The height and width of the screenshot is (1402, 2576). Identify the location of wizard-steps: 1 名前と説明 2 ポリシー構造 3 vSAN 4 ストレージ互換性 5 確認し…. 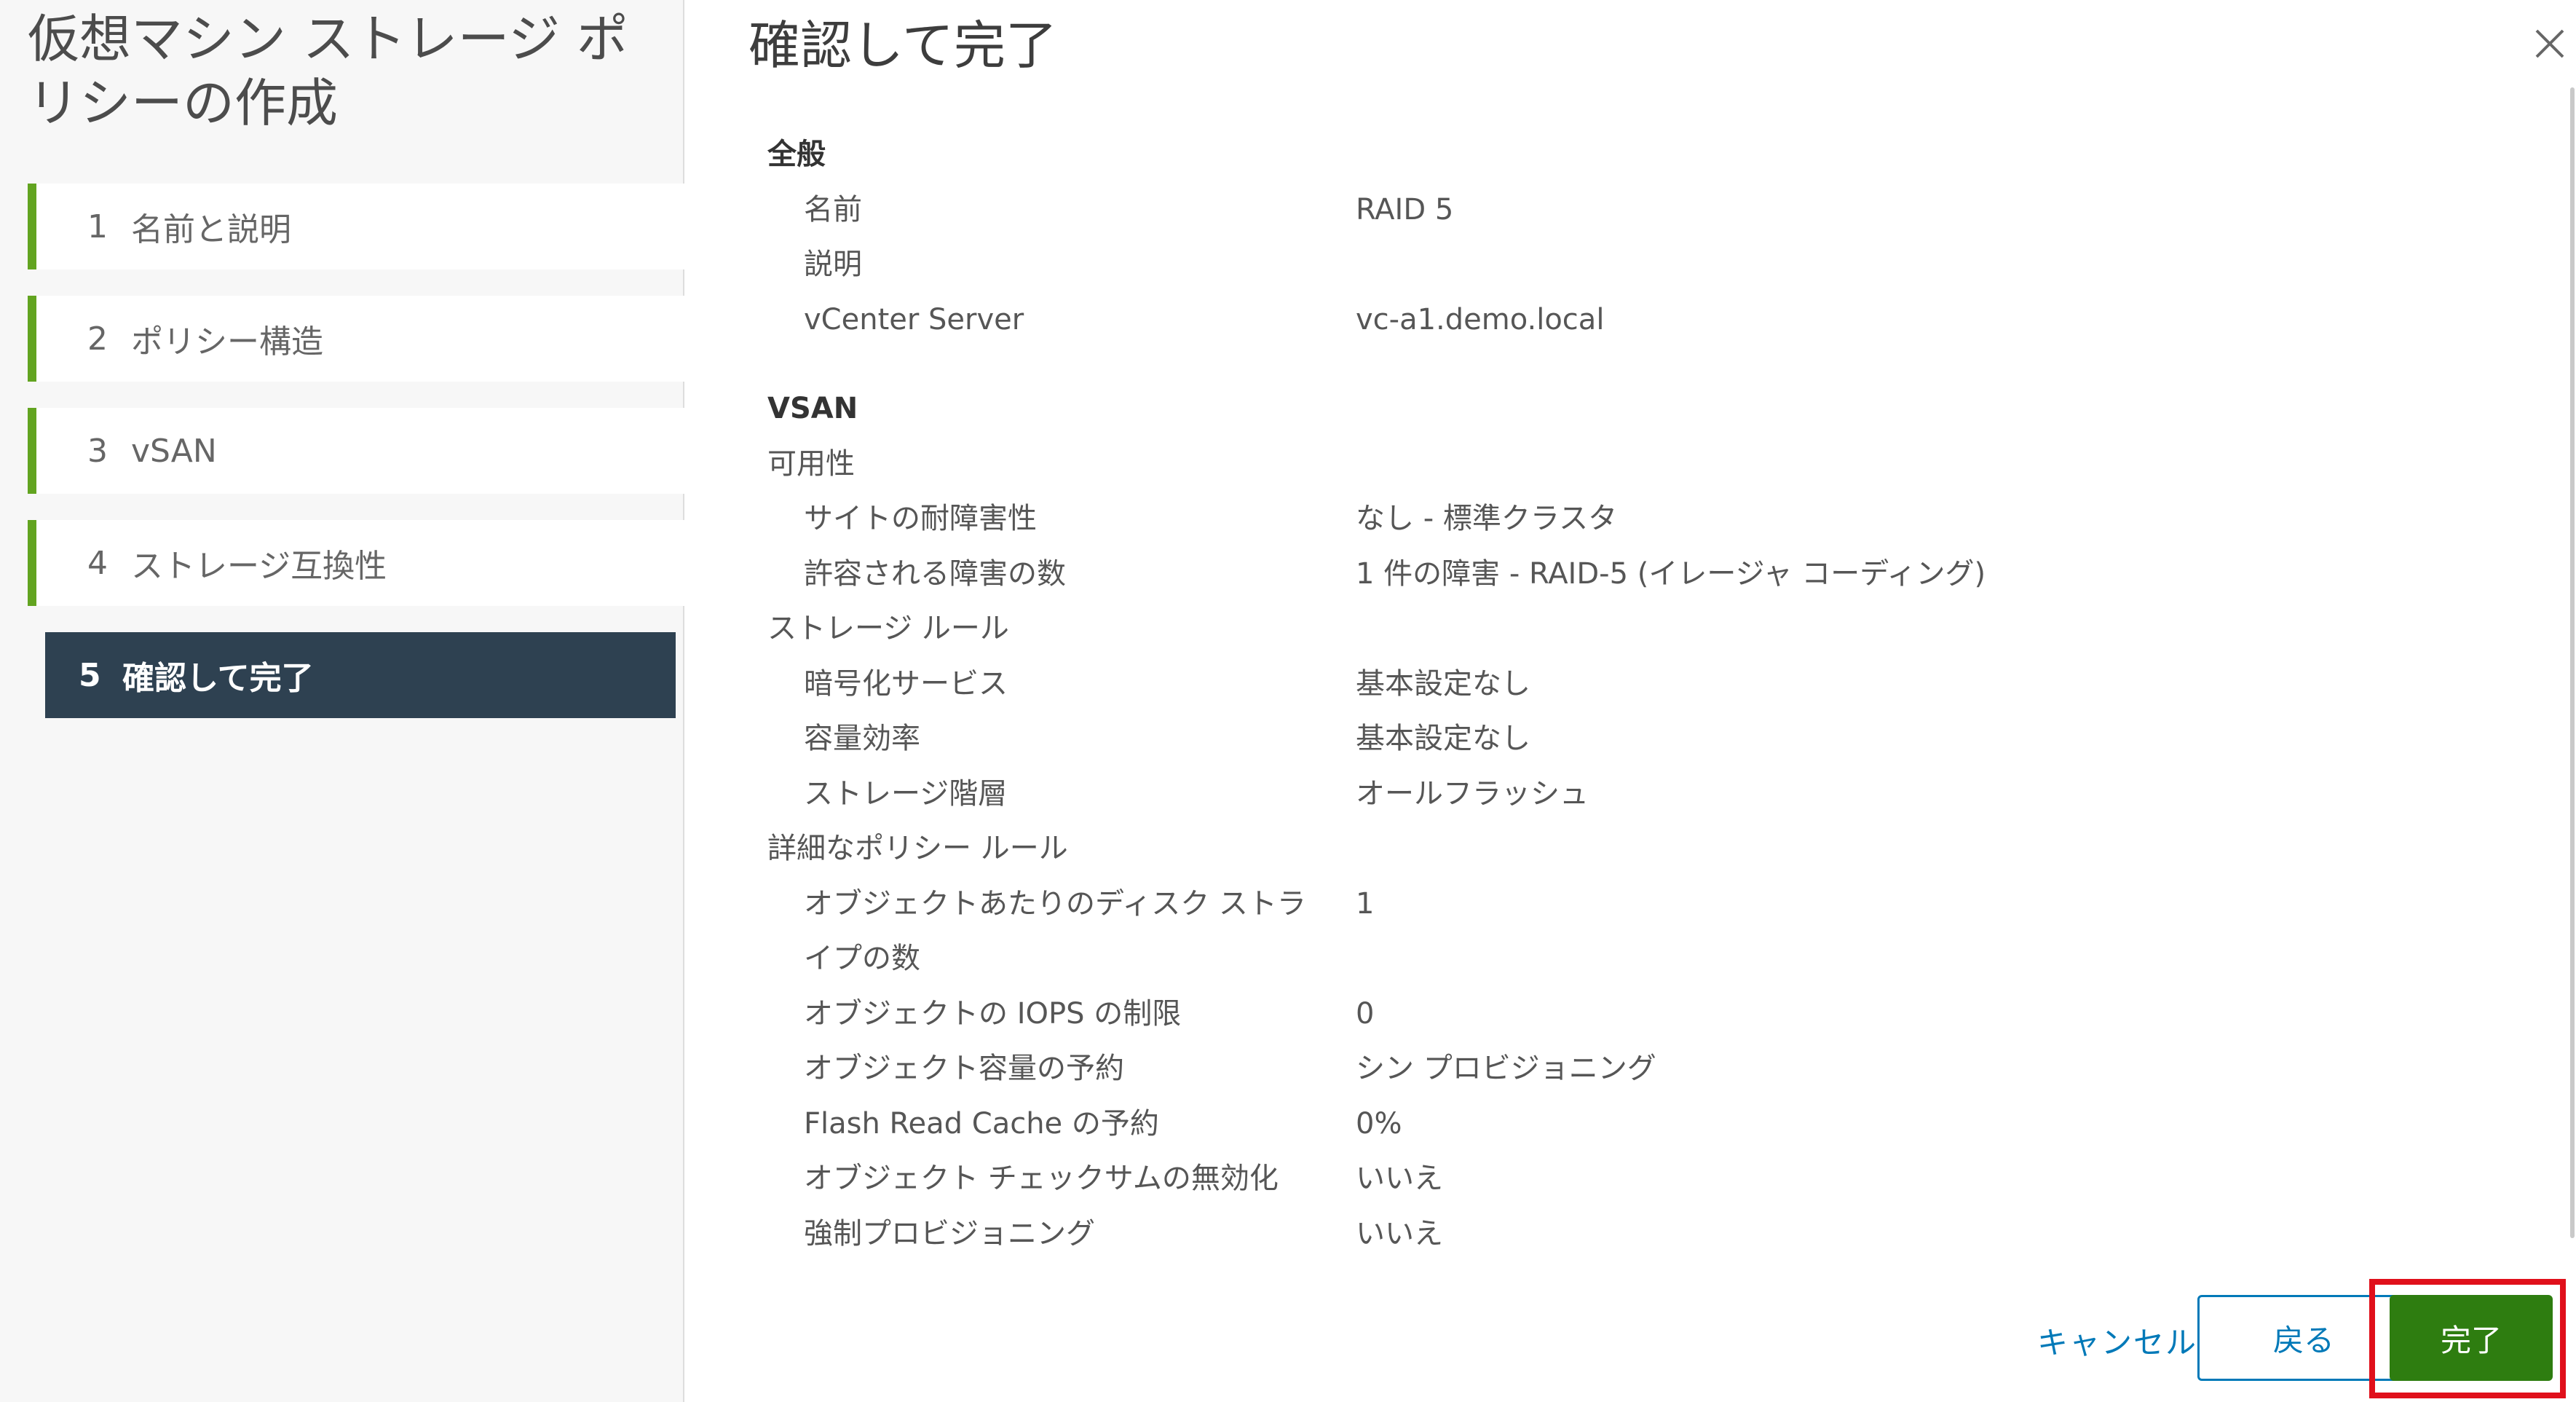
(356, 464).